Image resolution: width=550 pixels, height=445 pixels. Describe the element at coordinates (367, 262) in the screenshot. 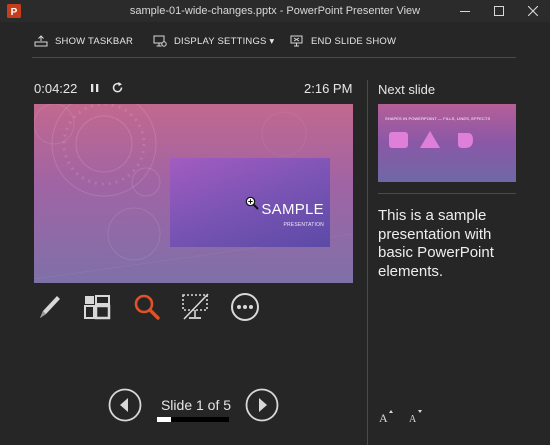

I see `pane-divider` at that location.